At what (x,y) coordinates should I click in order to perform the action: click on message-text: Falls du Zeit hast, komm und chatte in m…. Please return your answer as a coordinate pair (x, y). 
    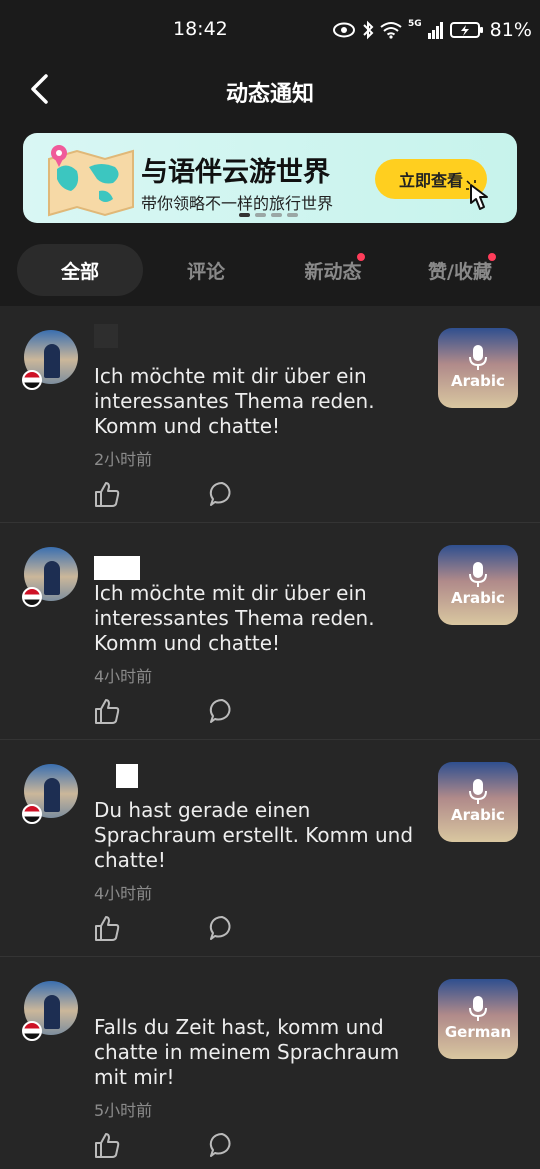
    Looking at the image, I should click on (247, 1052).